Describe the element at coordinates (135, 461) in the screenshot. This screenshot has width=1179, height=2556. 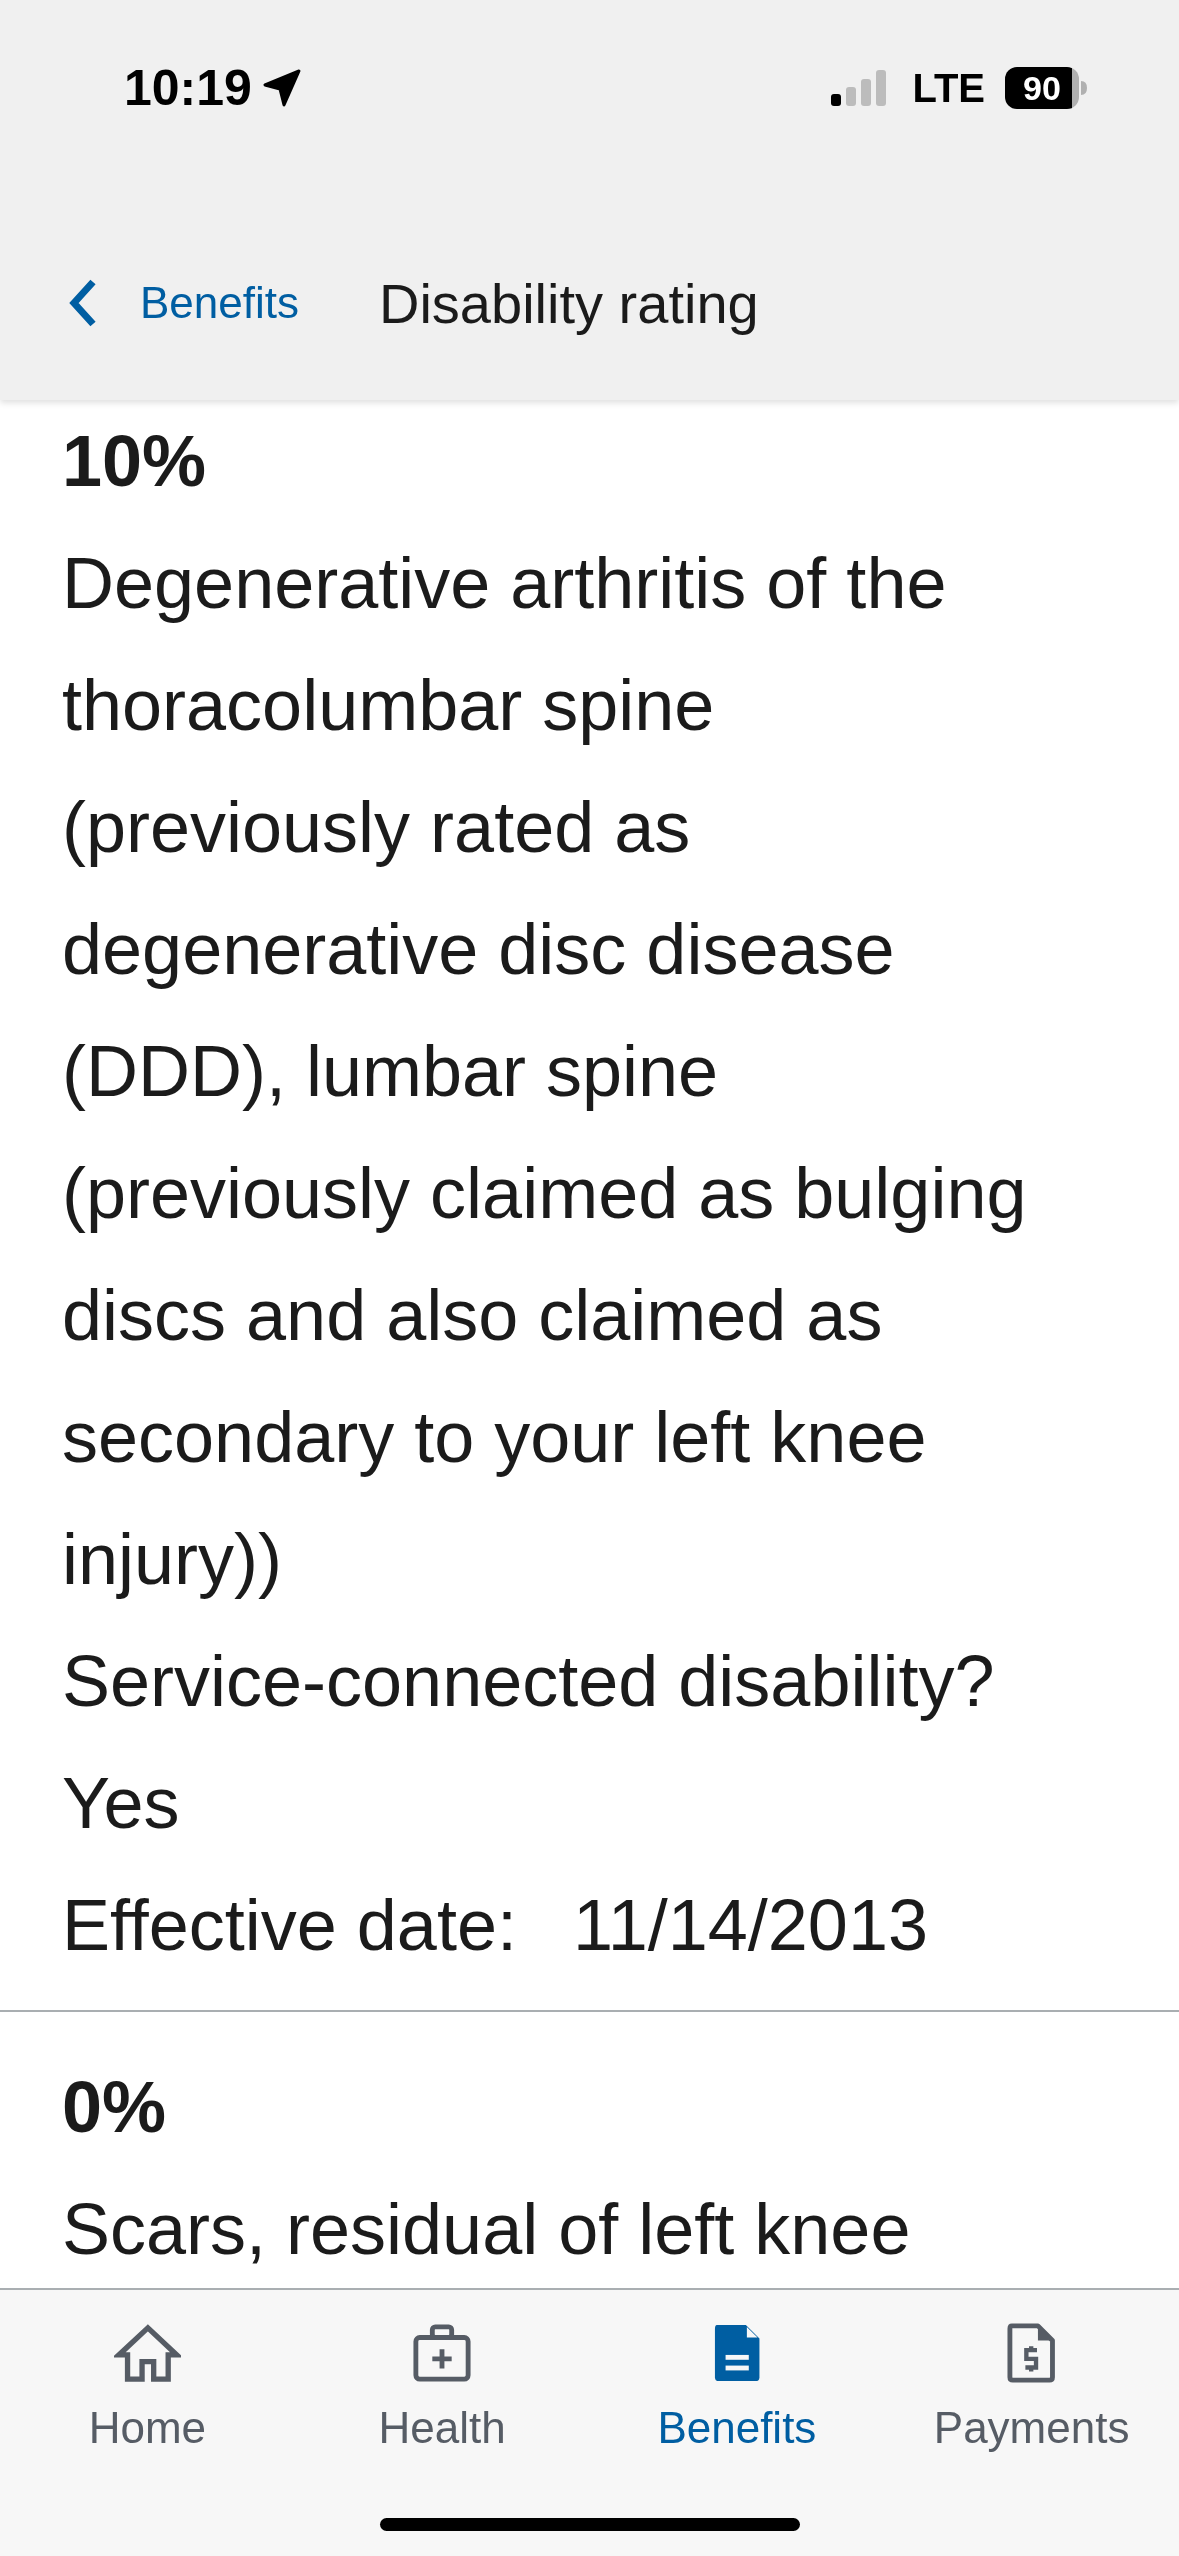
I see `rating-percent: 10%` at that location.